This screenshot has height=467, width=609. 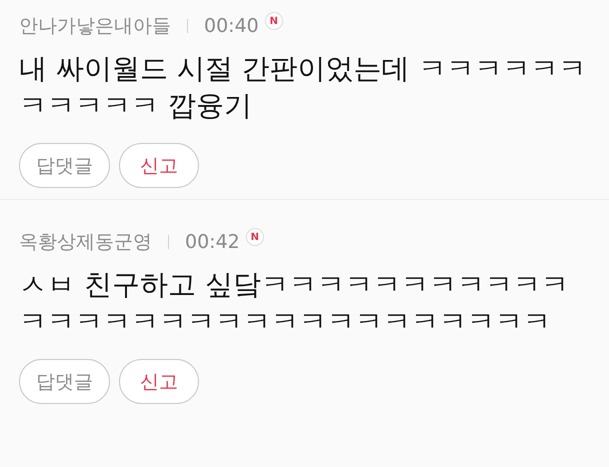 I want to click on author-name: 옥황상제동군영, so click(x=85, y=242).